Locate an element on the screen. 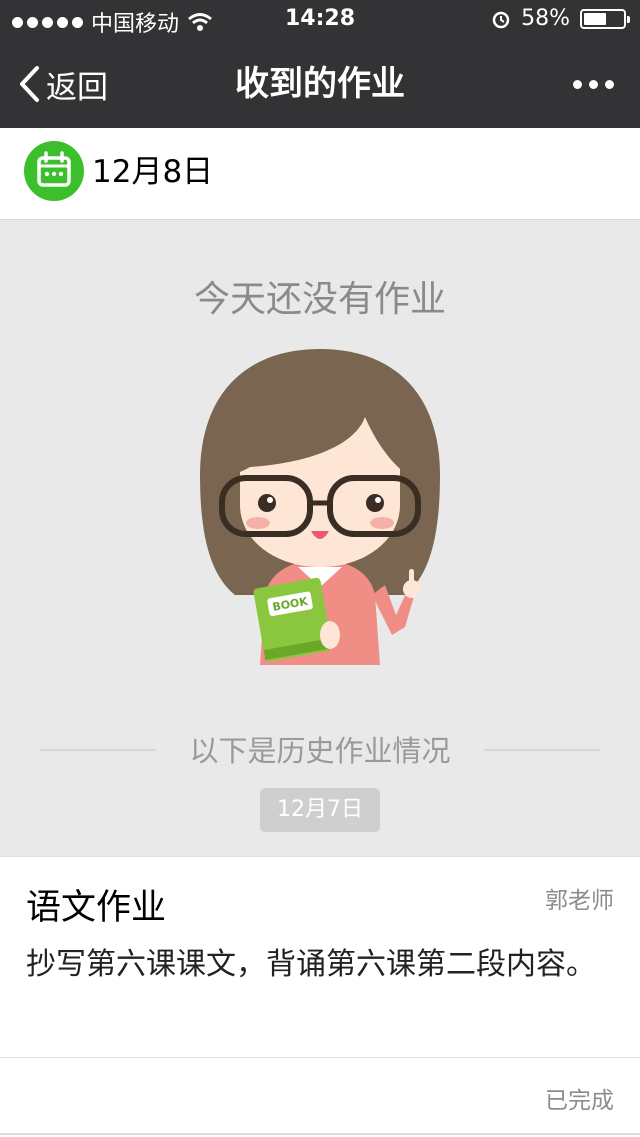 The image size is (640, 1137). empty-message: 今天还没有作业 is located at coordinates (319, 299).